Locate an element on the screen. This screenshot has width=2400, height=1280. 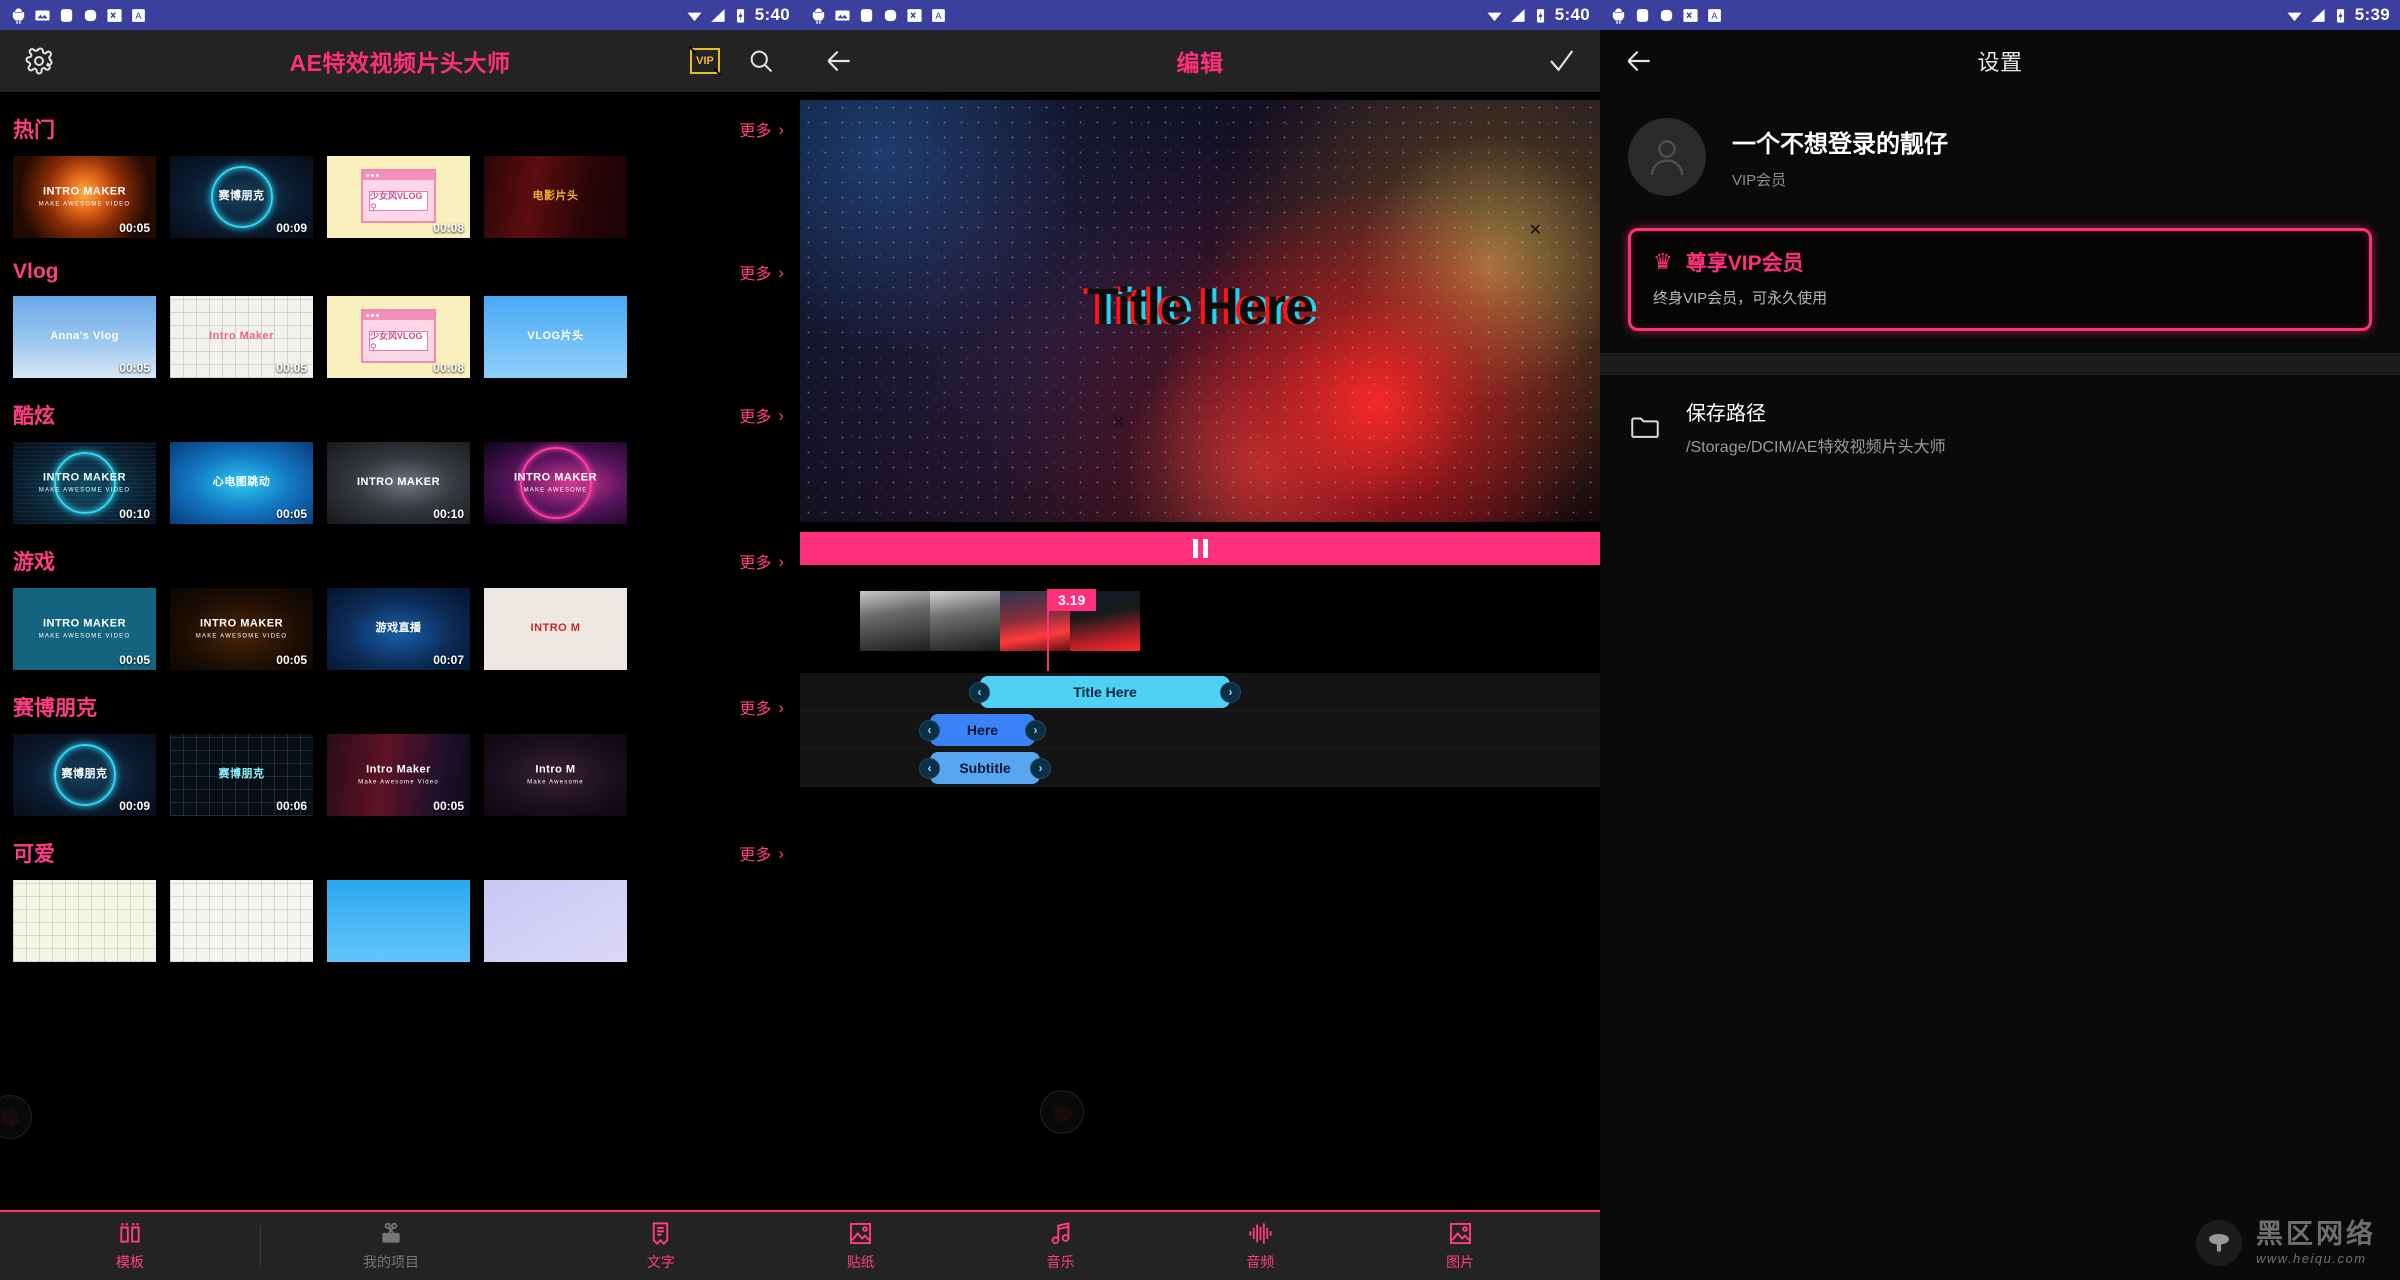
template-thumbnail: Intro Maker 00:05 is located at coordinates (241, 337).